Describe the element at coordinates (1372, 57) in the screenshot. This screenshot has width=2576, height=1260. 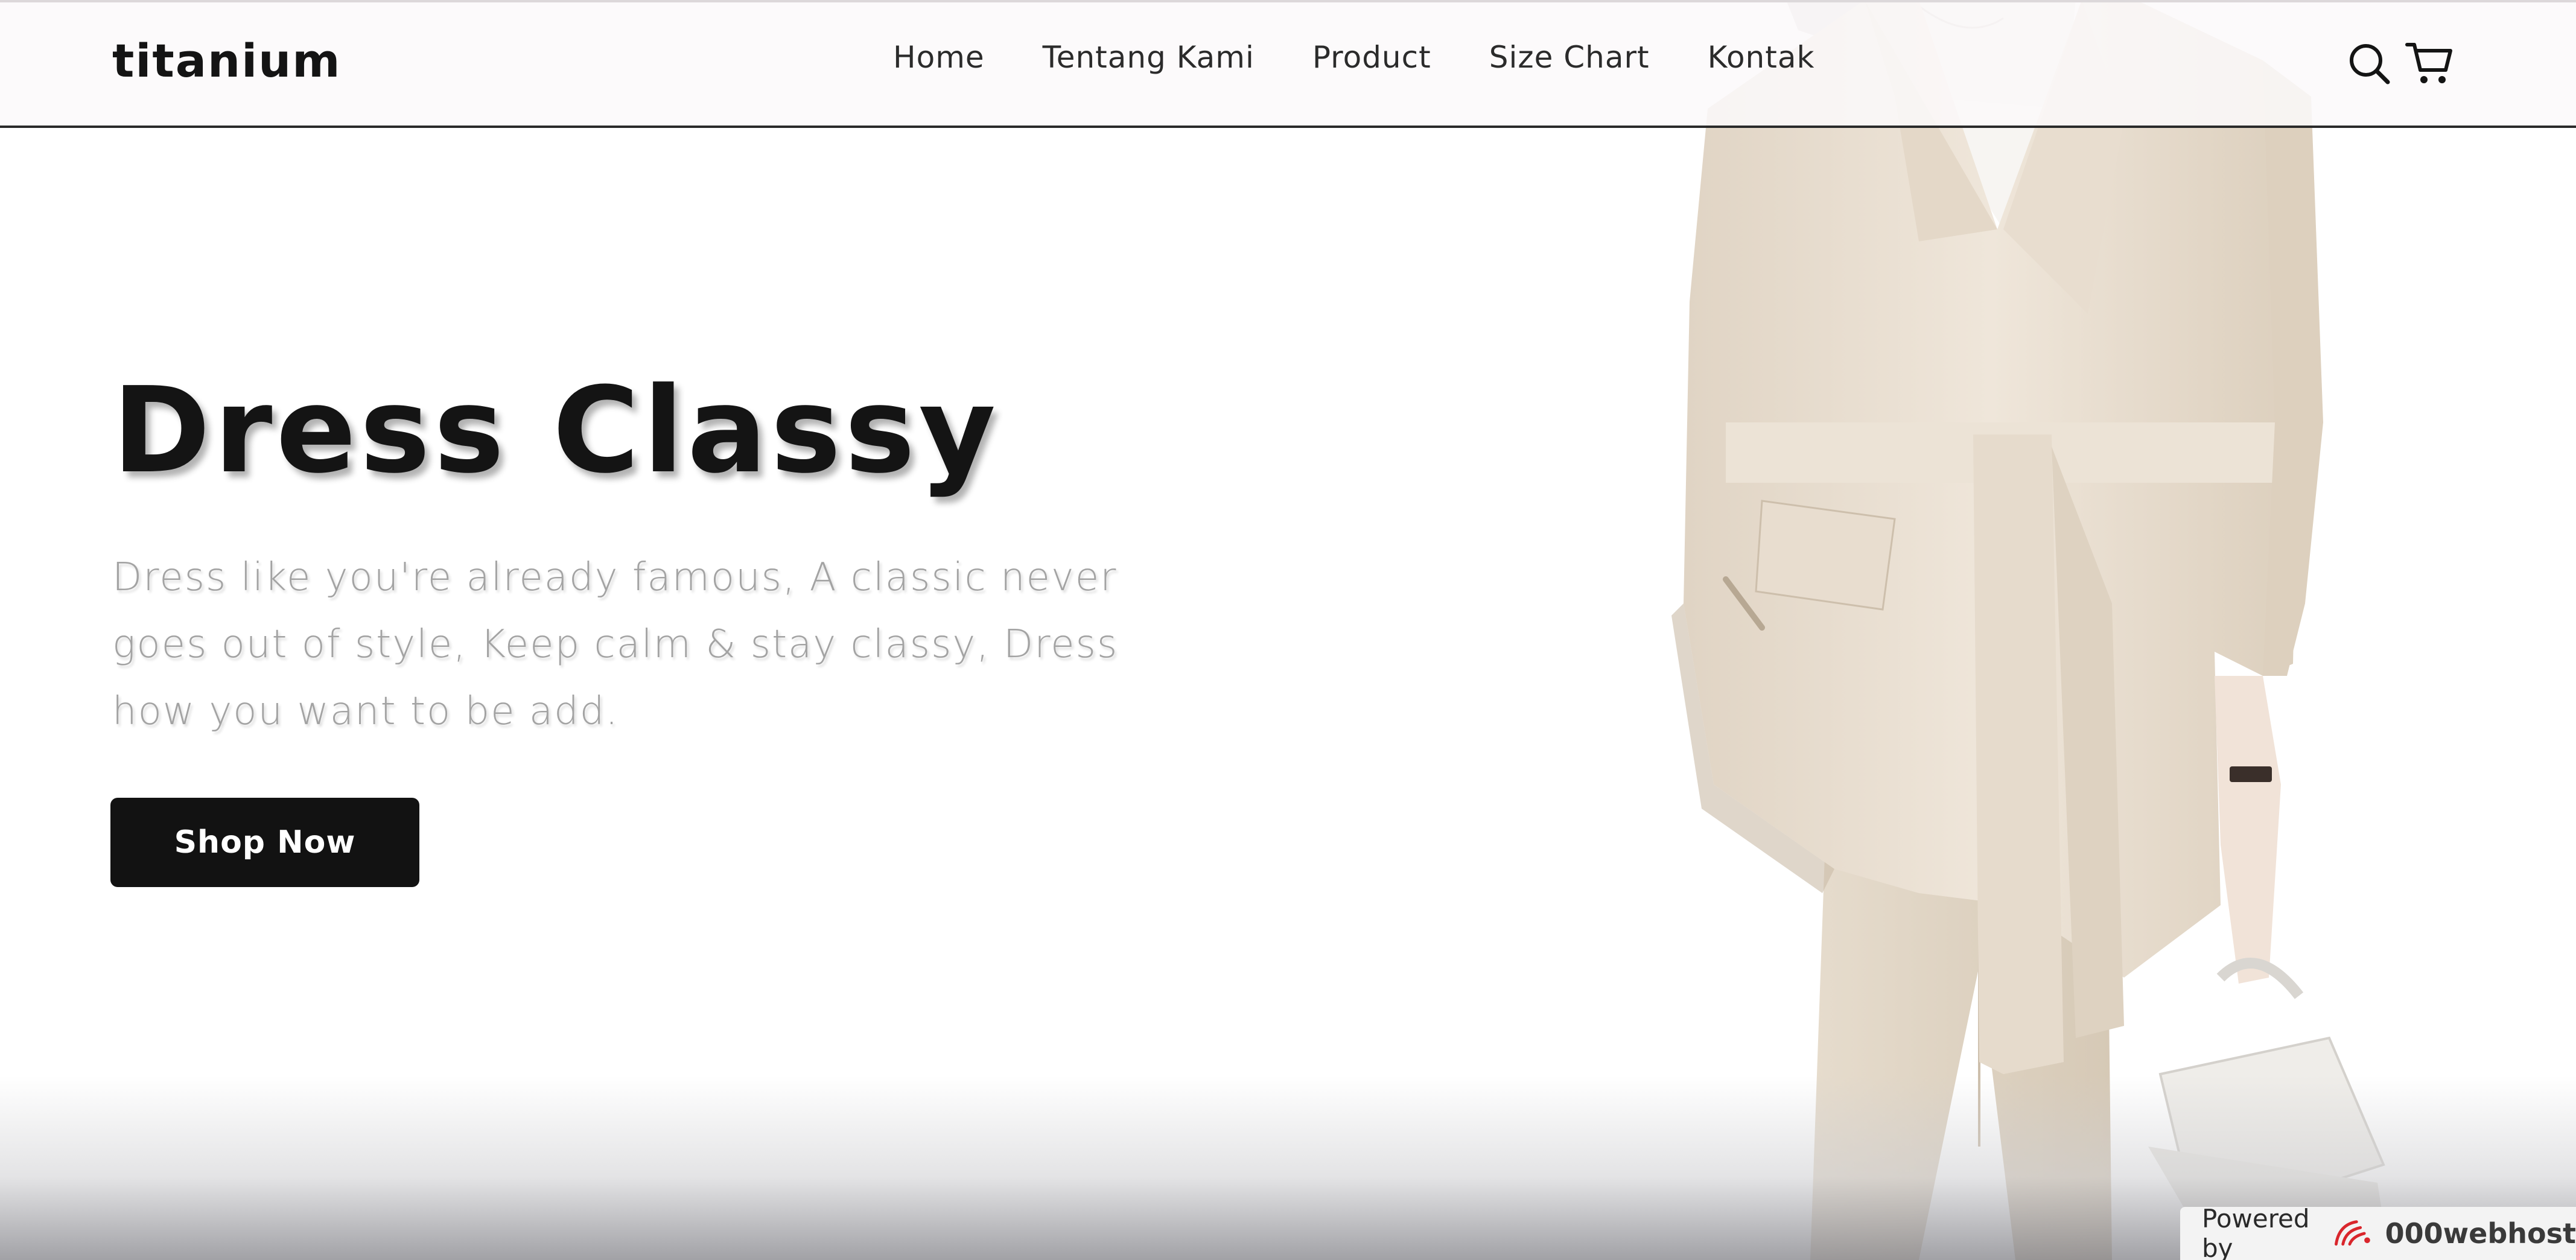
I see `nav-item-product: Product` at that location.